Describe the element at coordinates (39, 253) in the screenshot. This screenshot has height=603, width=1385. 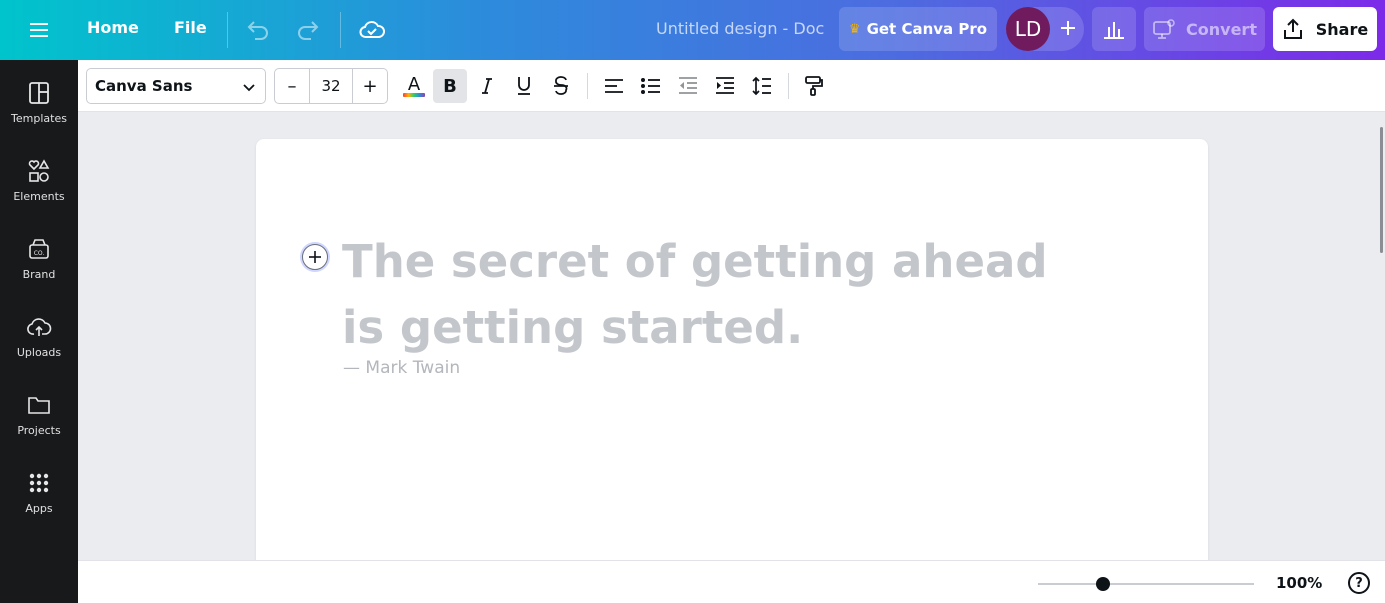
I see `svg-text: CO.` at that location.